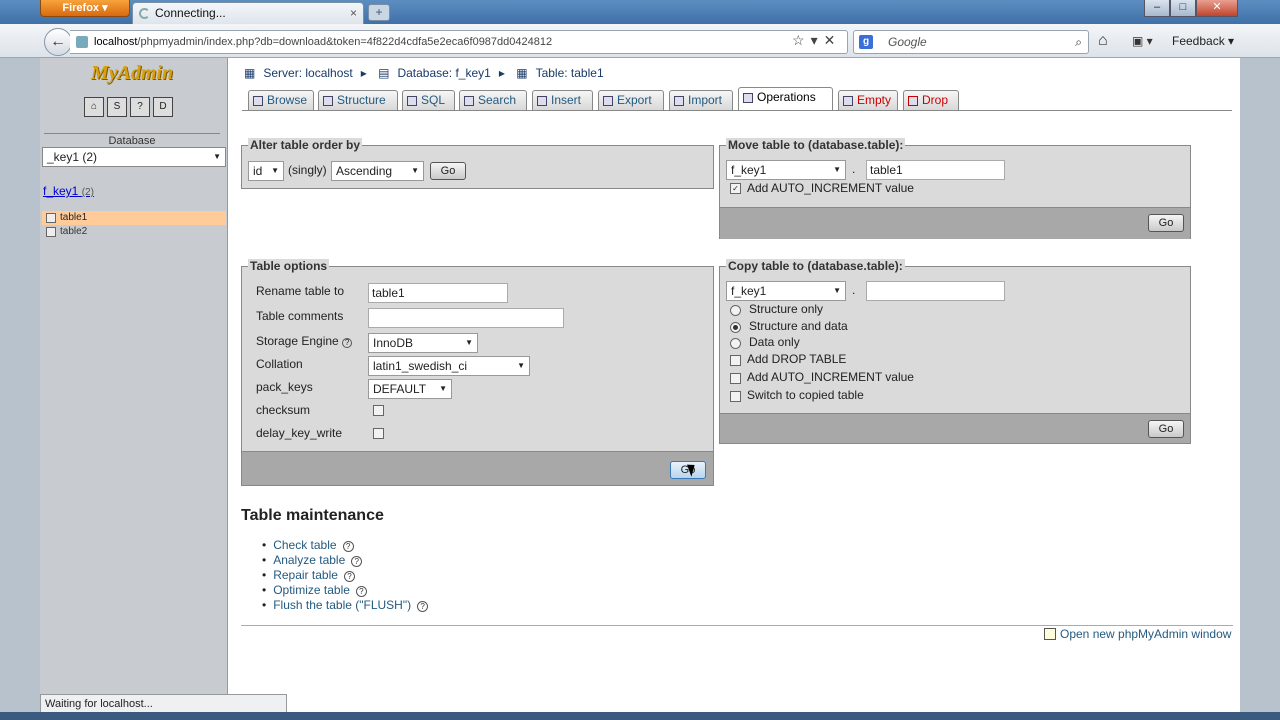  I want to click on collation-select: latin1_swedish_ci ▼, so click(449, 366).